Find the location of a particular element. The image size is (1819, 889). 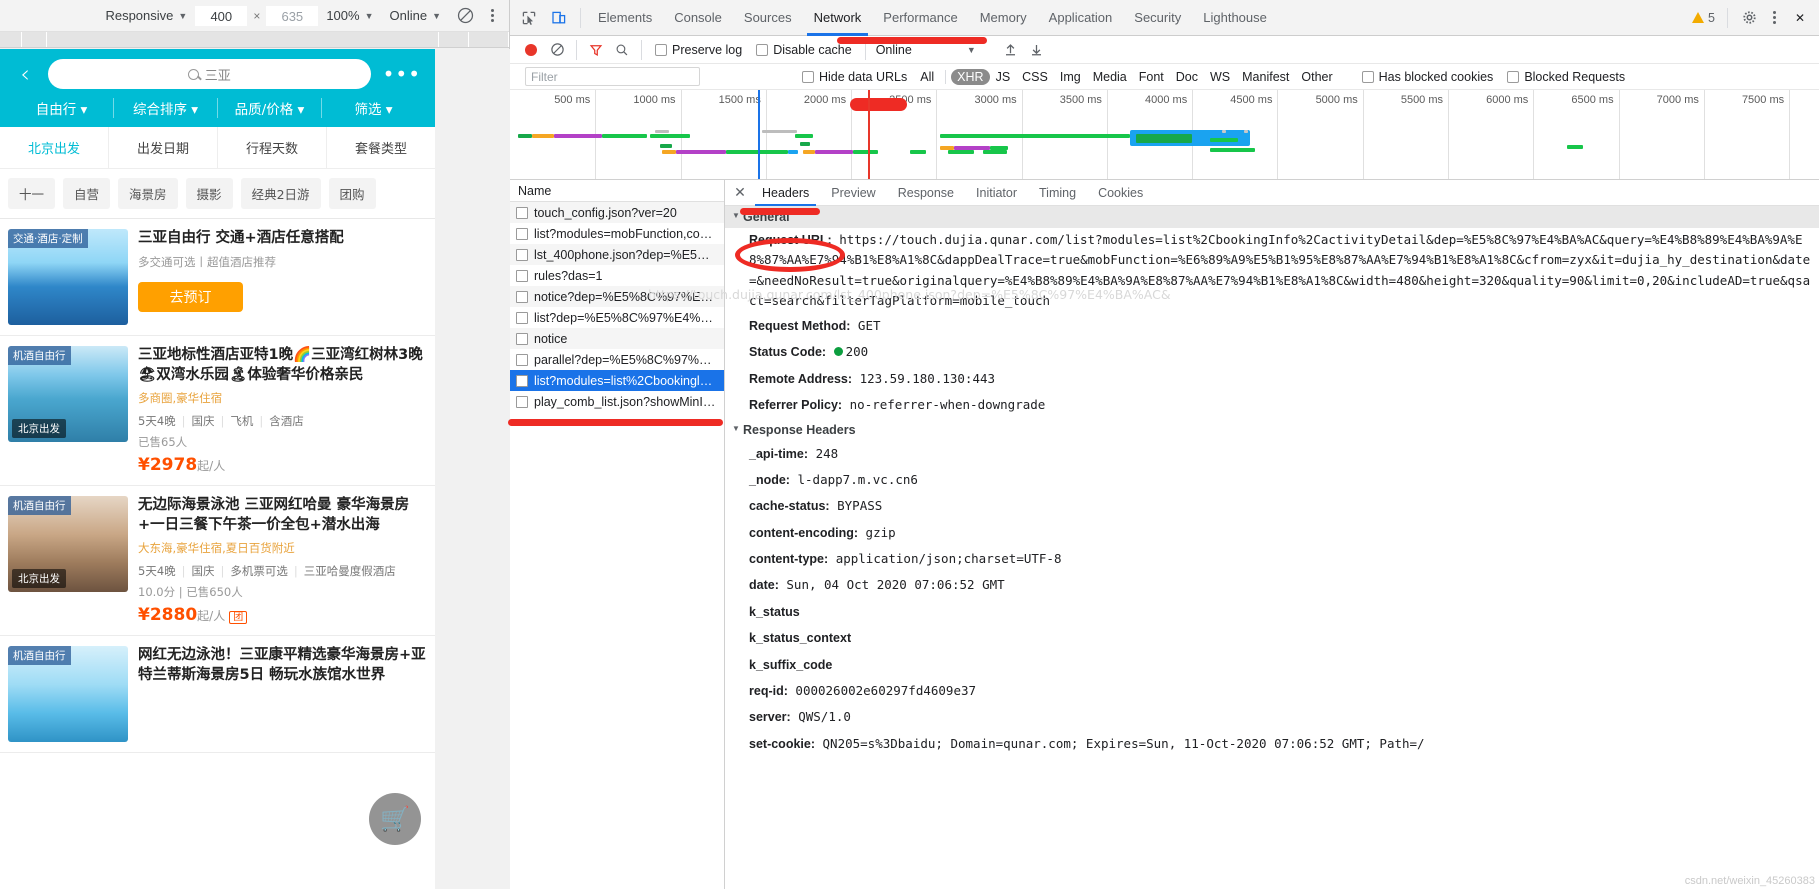

tag-item: 十一 is located at coordinates (32, 193).